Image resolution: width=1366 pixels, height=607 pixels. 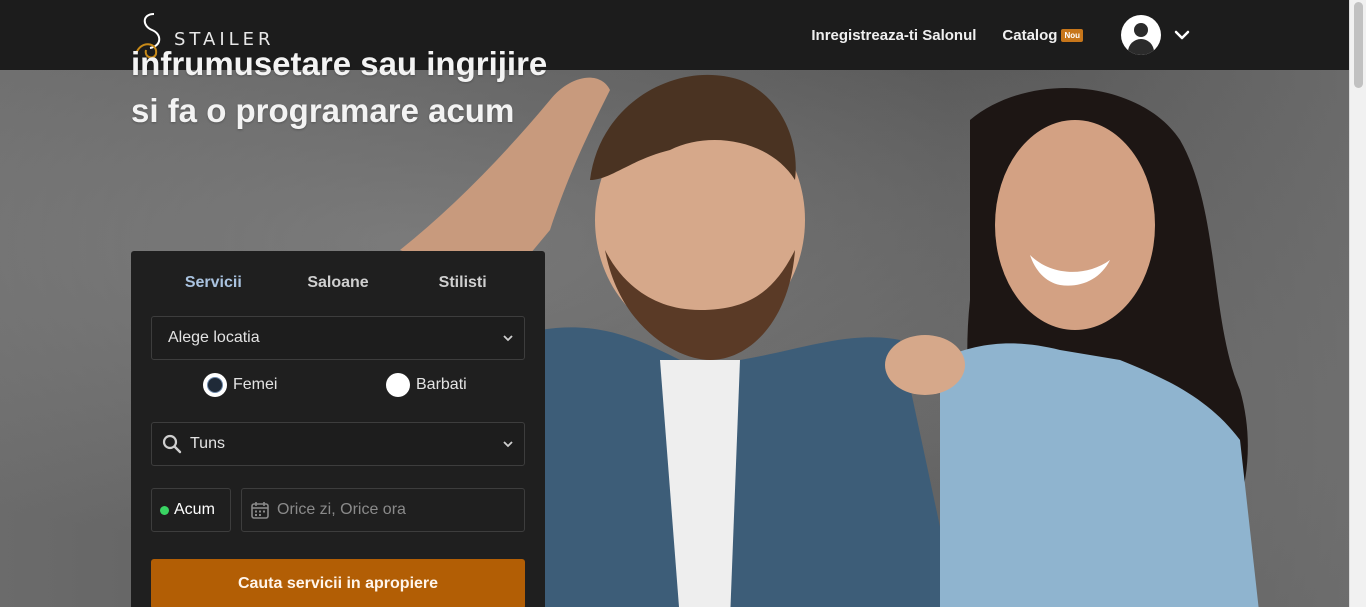 I want to click on new-badge: Nou, so click(x=1072, y=35).